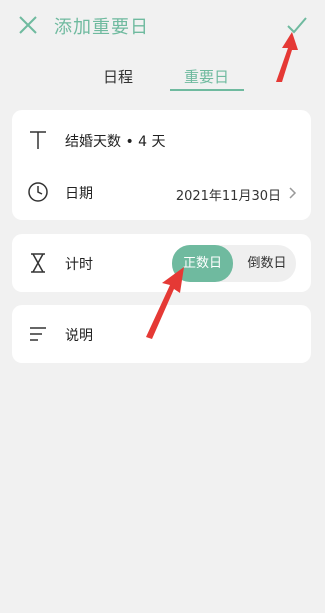 The image size is (325, 613). What do you see at coordinates (267, 263) in the screenshot?
I see `countdown-option: 倒数日` at bounding box center [267, 263].